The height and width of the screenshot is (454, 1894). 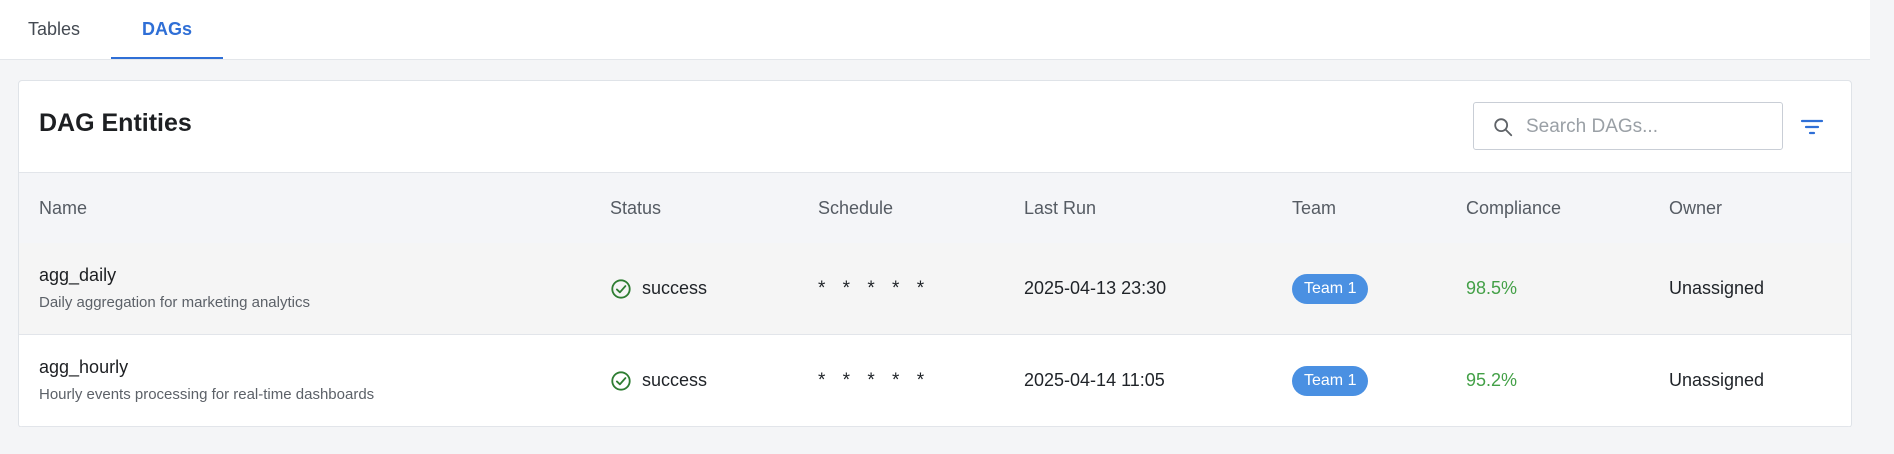 What do you see at coordinates (1492, 380) in the screenshot?
I see `compliance-cell: 95.2%` at bounding box center [1492, 380].